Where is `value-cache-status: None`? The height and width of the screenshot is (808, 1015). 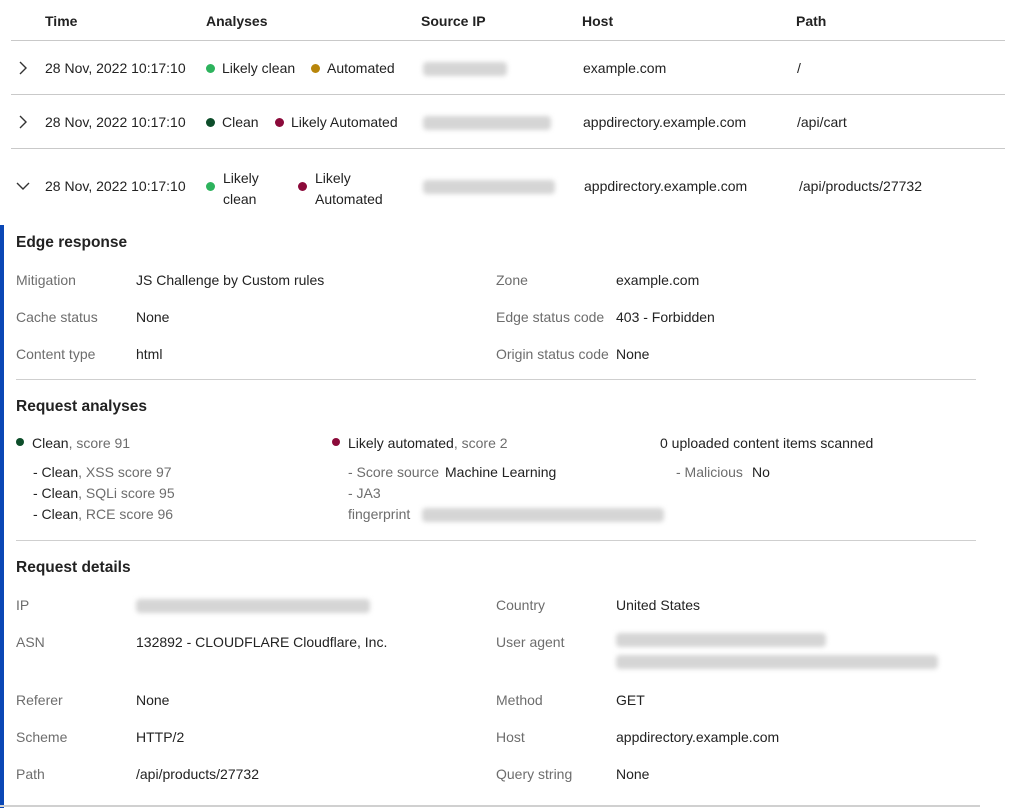 value-cache-status: None is located at coordinates (153, 317).